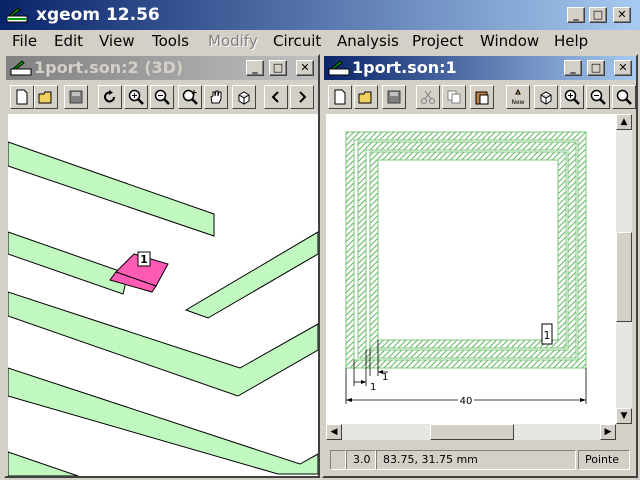 The width and height of the screenshot is (640, 480). I want to click on vertical-scrollbar: ▲ ▼, so click(624, 269).